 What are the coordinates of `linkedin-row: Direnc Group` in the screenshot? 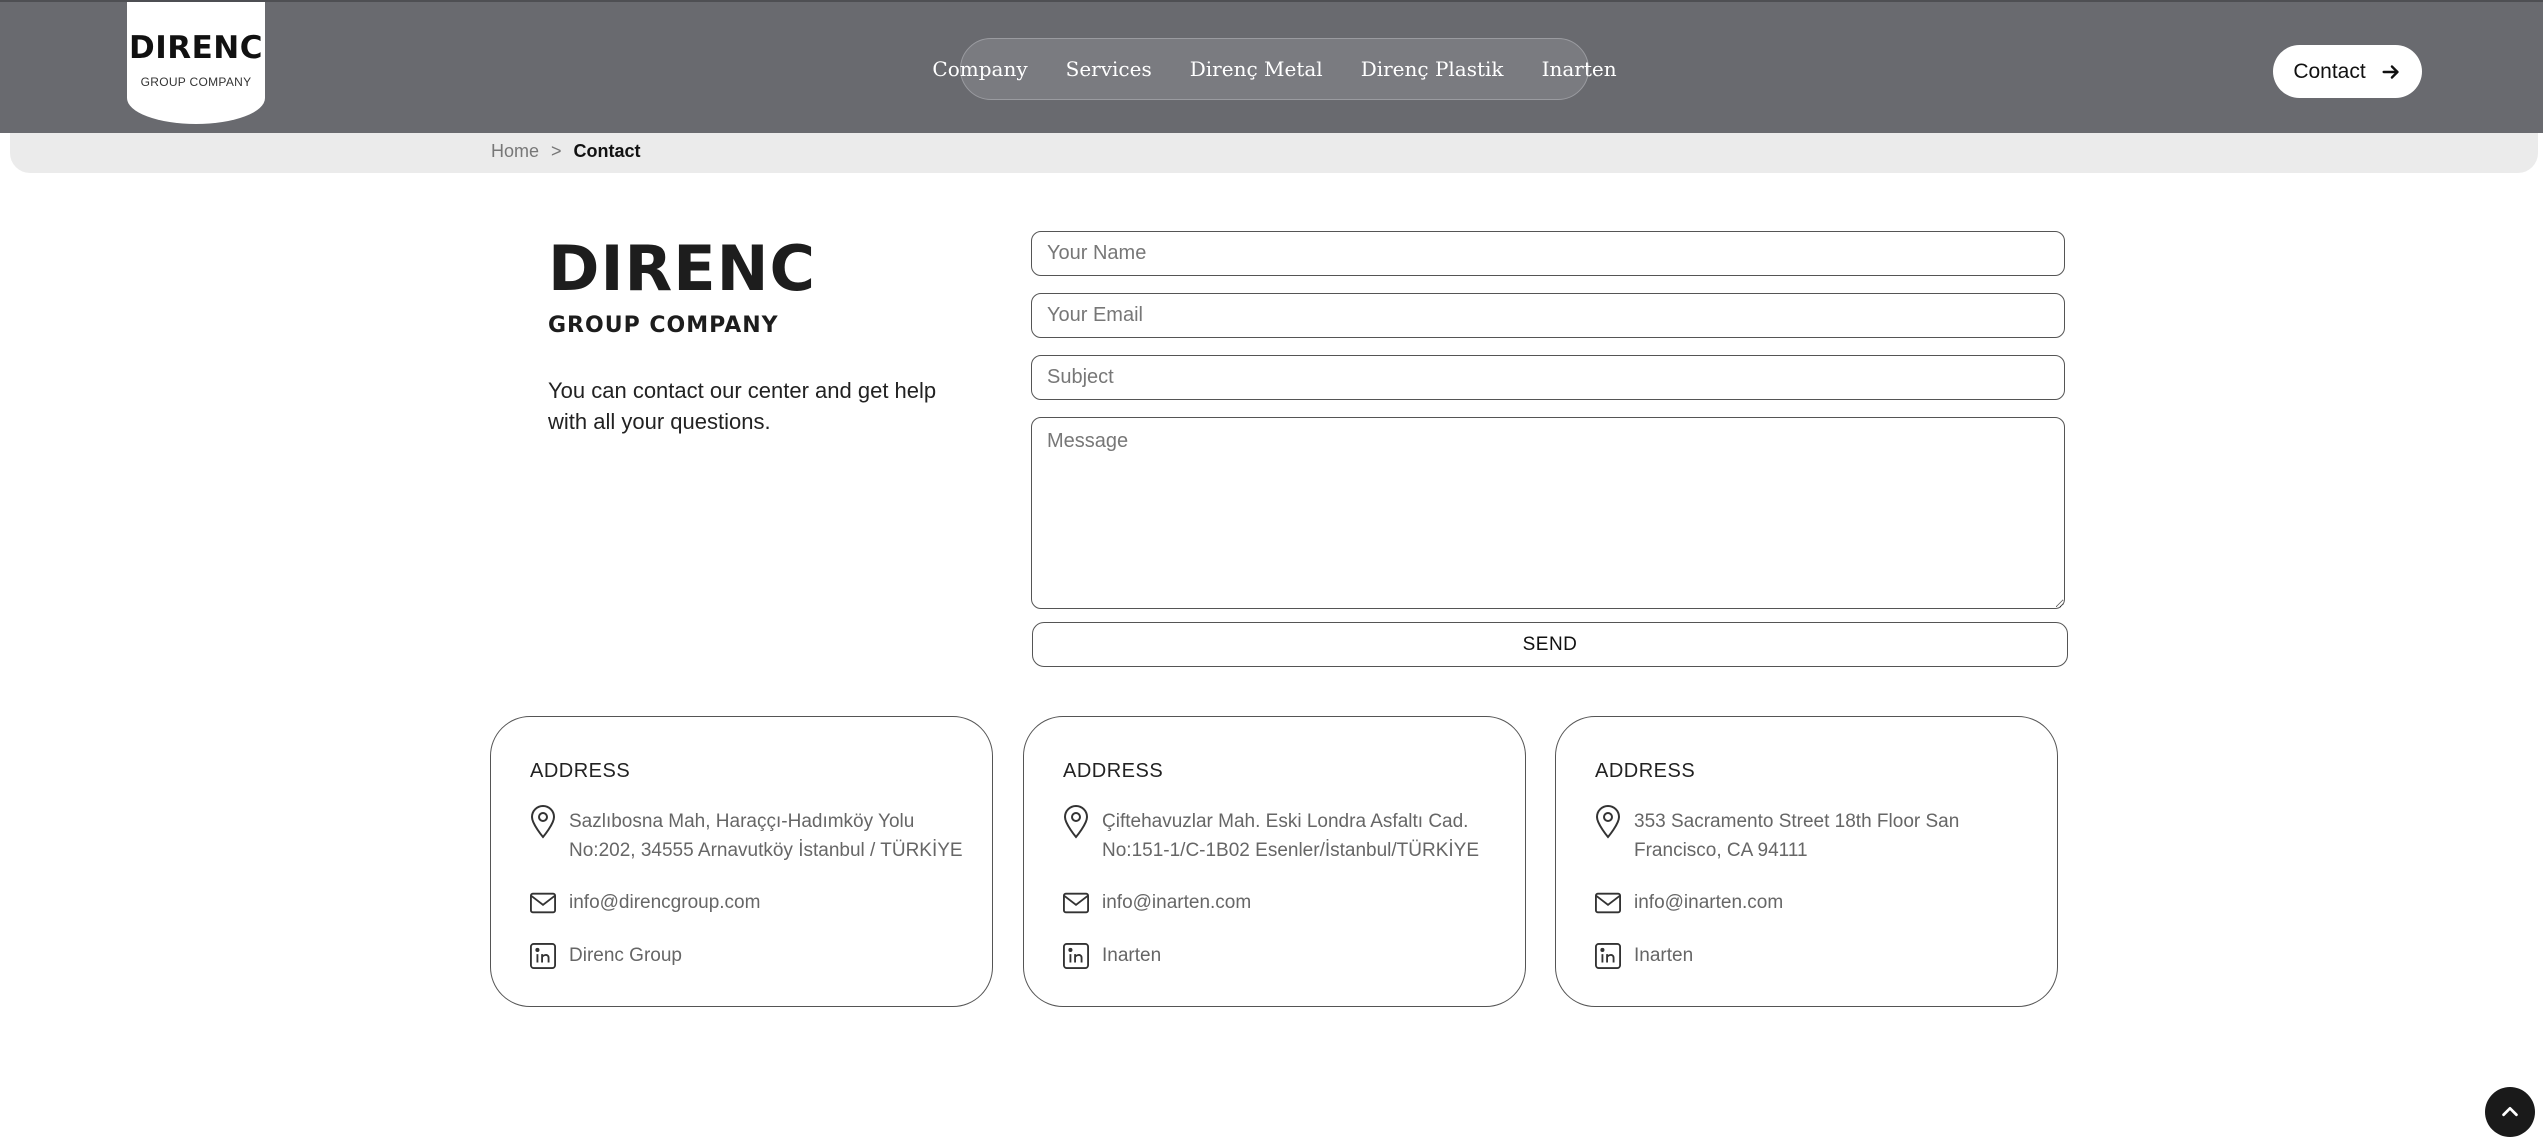 It's located at (606, 956).